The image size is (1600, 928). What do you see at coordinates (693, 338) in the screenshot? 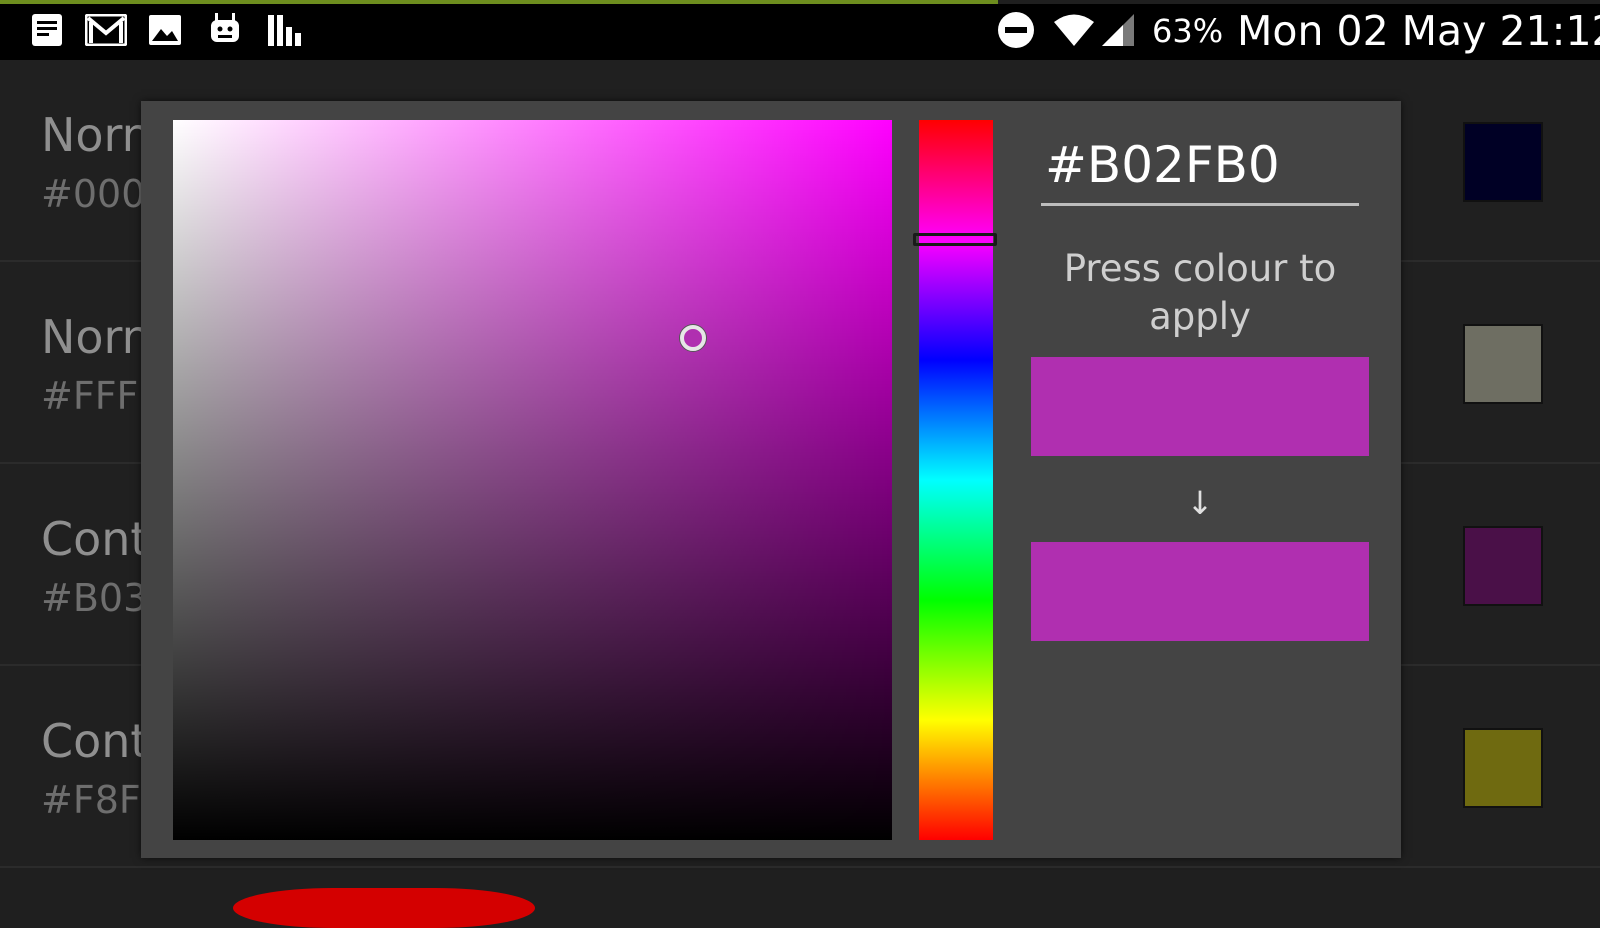
I see `saturation-value-cursor` at bounding box center [693, 338].